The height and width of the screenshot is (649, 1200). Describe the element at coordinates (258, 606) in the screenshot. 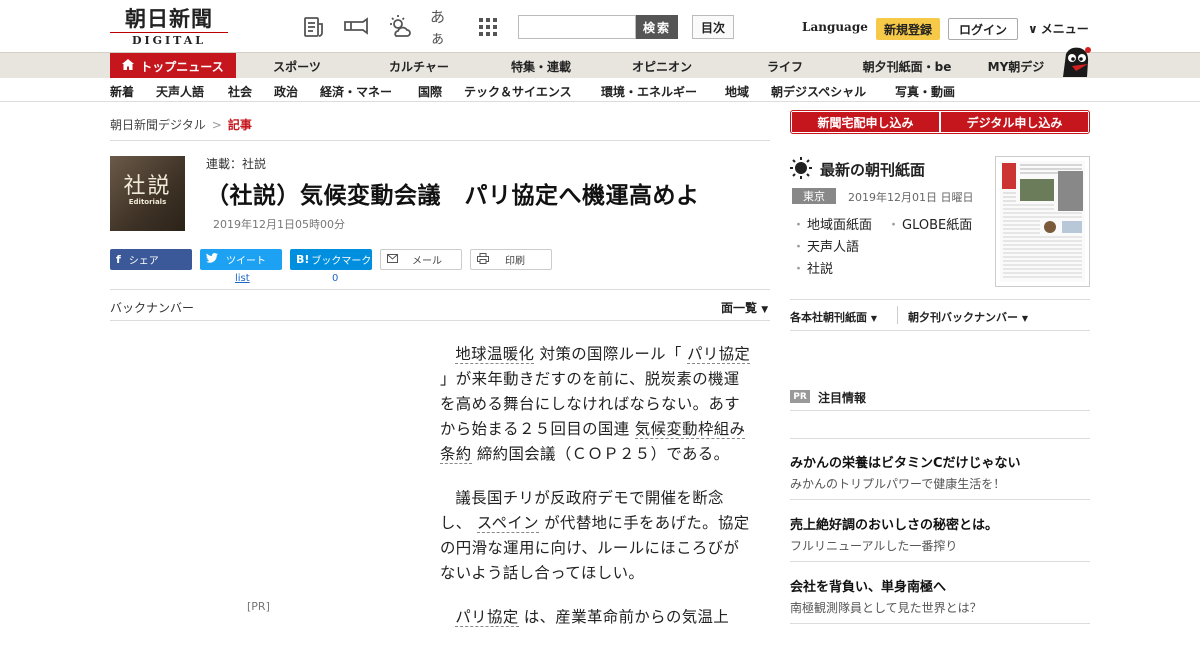

I see `ad-label: [PR]` at that location.